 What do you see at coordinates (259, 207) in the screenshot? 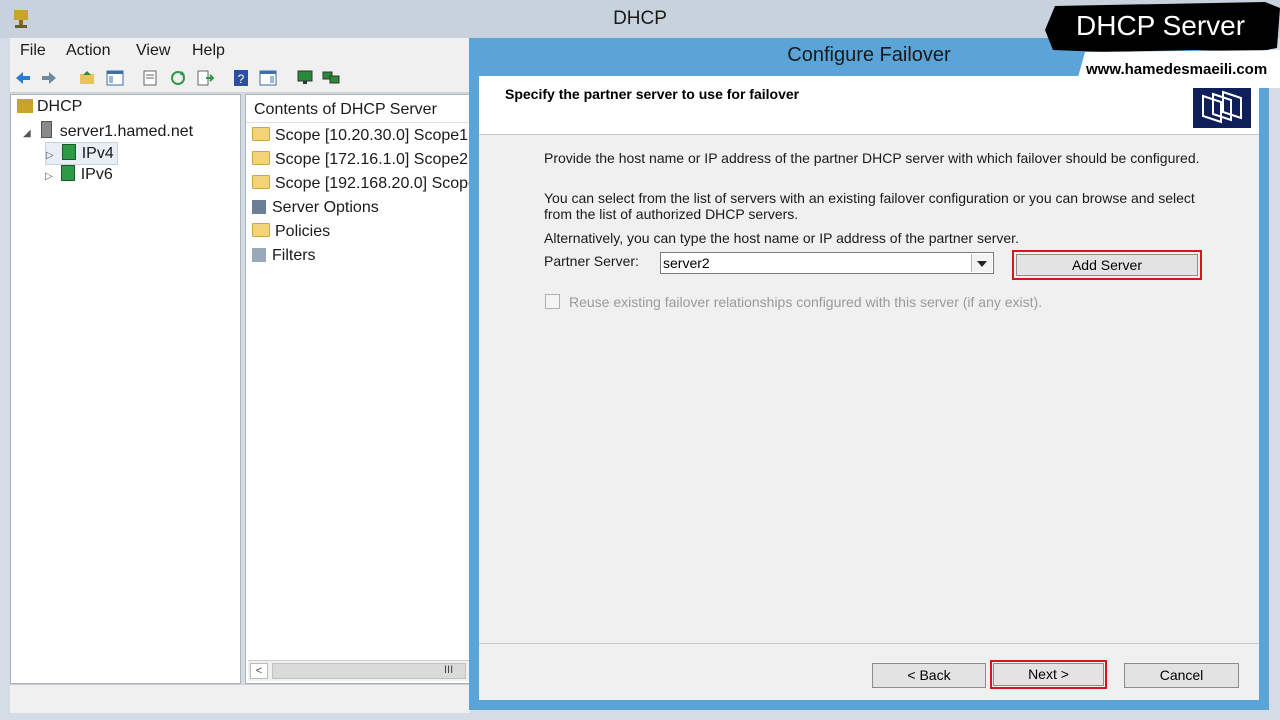
I see `server-options-icon` at bounding box center [259, 207].